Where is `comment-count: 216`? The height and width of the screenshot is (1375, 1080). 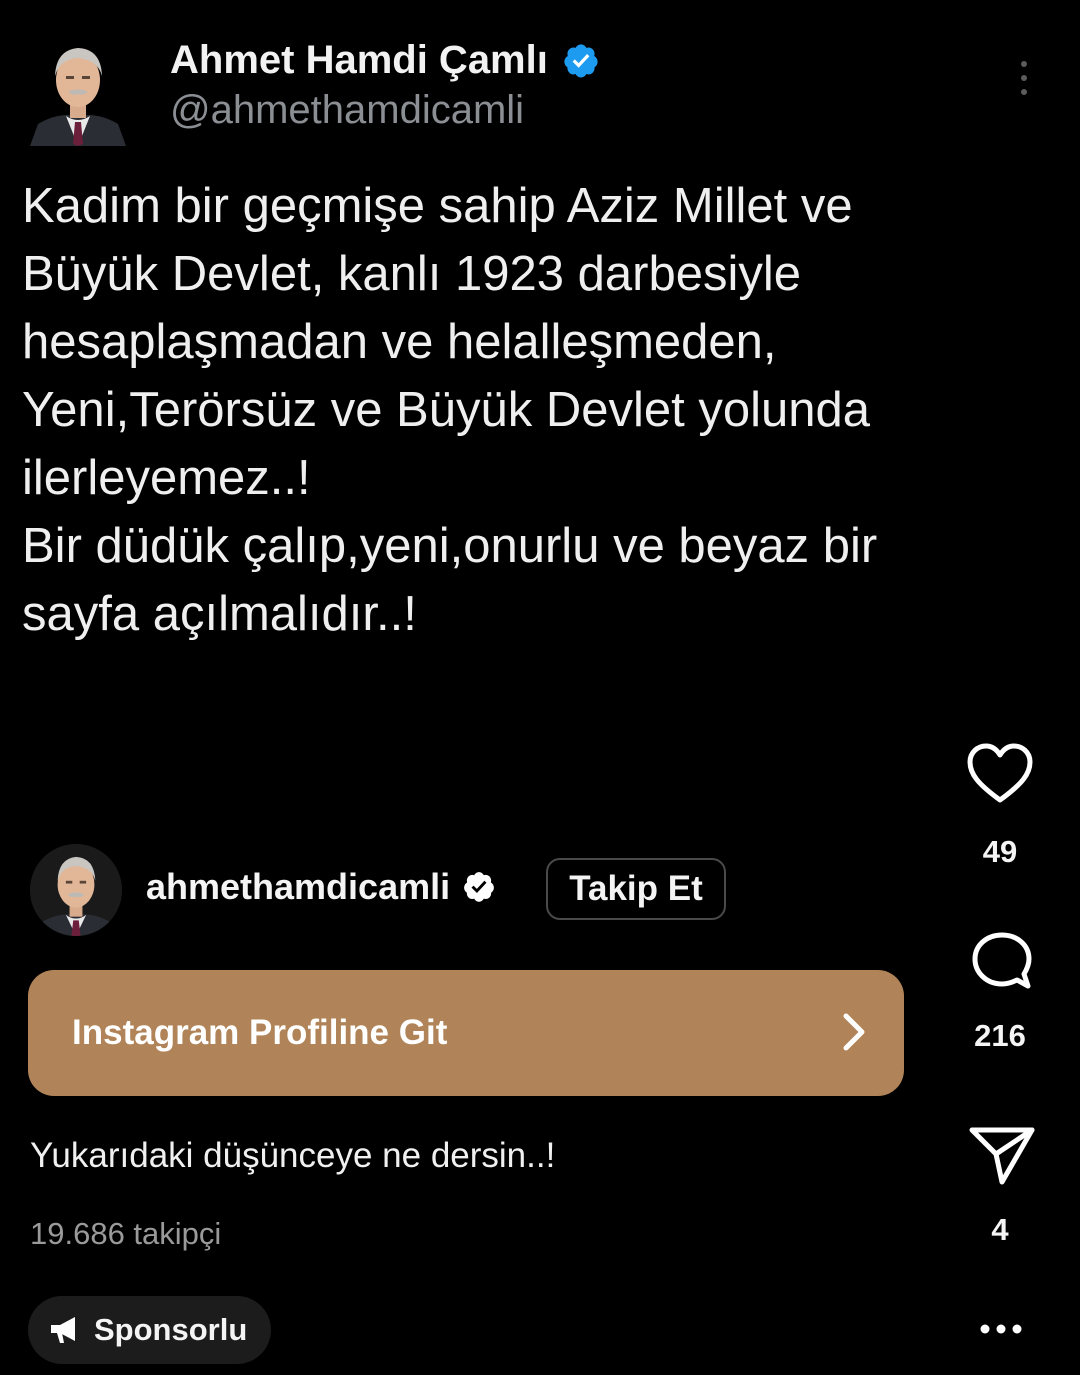
comment-count: 216 is located at coordinates (1000, 1035).